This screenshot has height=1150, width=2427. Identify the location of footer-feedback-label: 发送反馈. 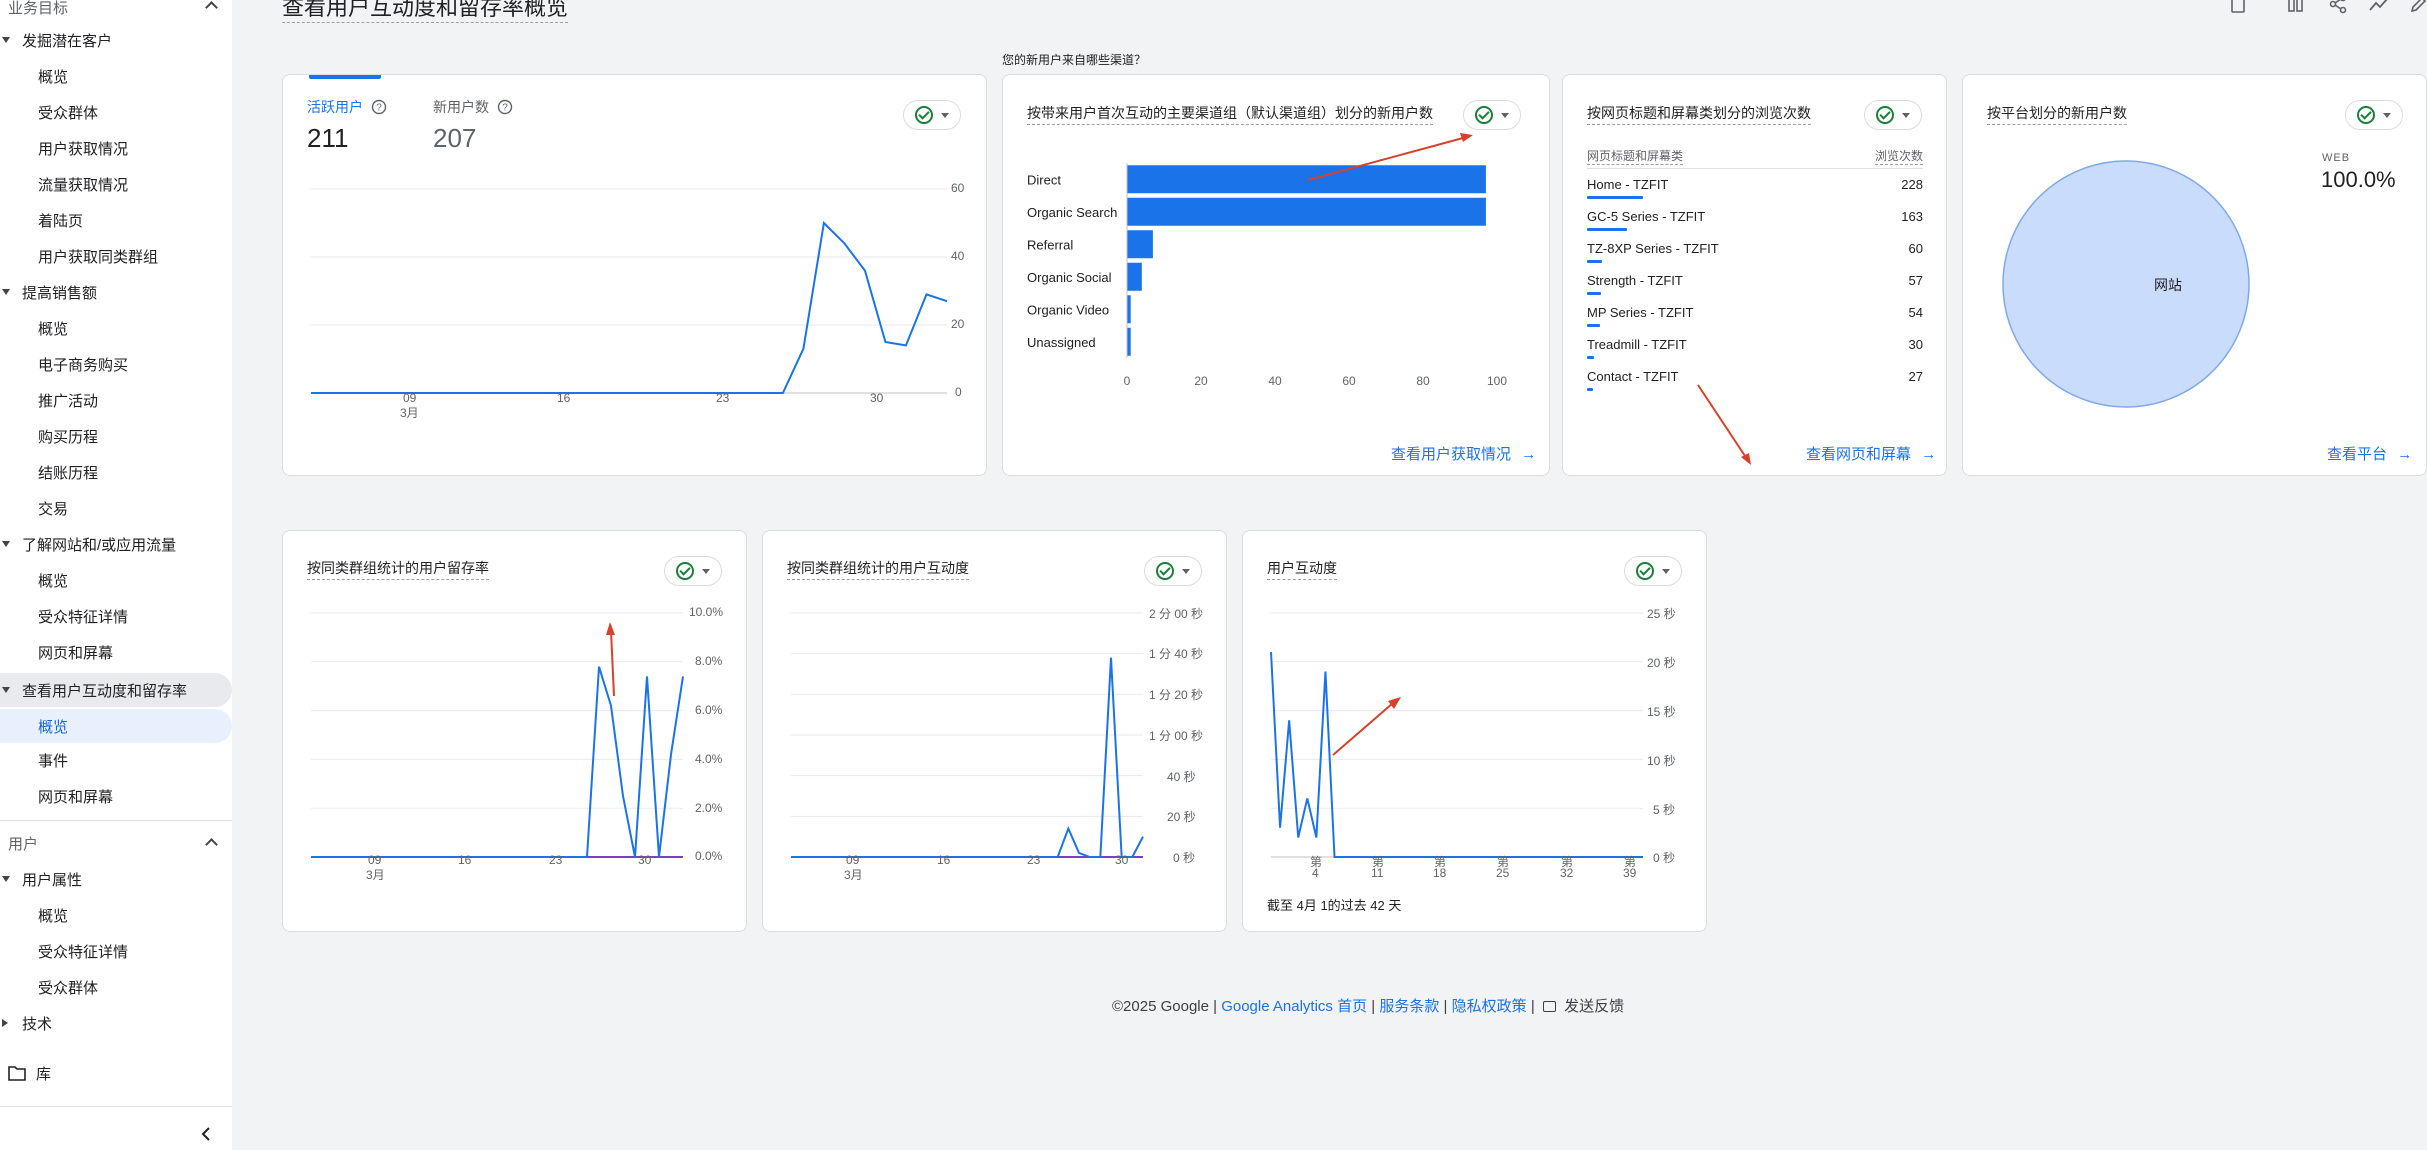
(1594, 1006).